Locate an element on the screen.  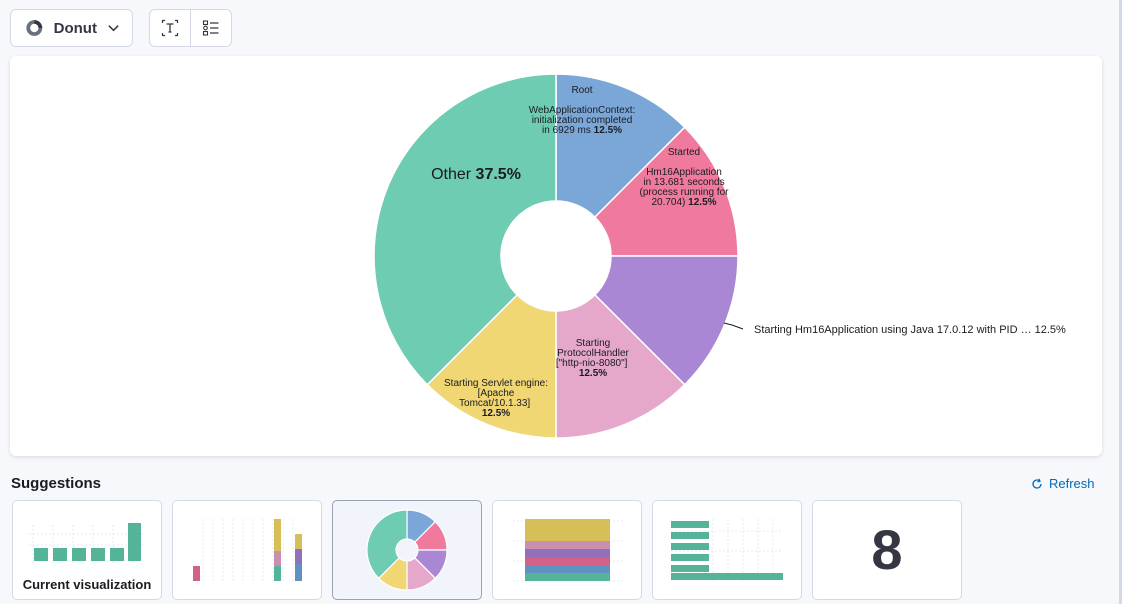
metric-value: 8 is located at coordinates (887, 549).